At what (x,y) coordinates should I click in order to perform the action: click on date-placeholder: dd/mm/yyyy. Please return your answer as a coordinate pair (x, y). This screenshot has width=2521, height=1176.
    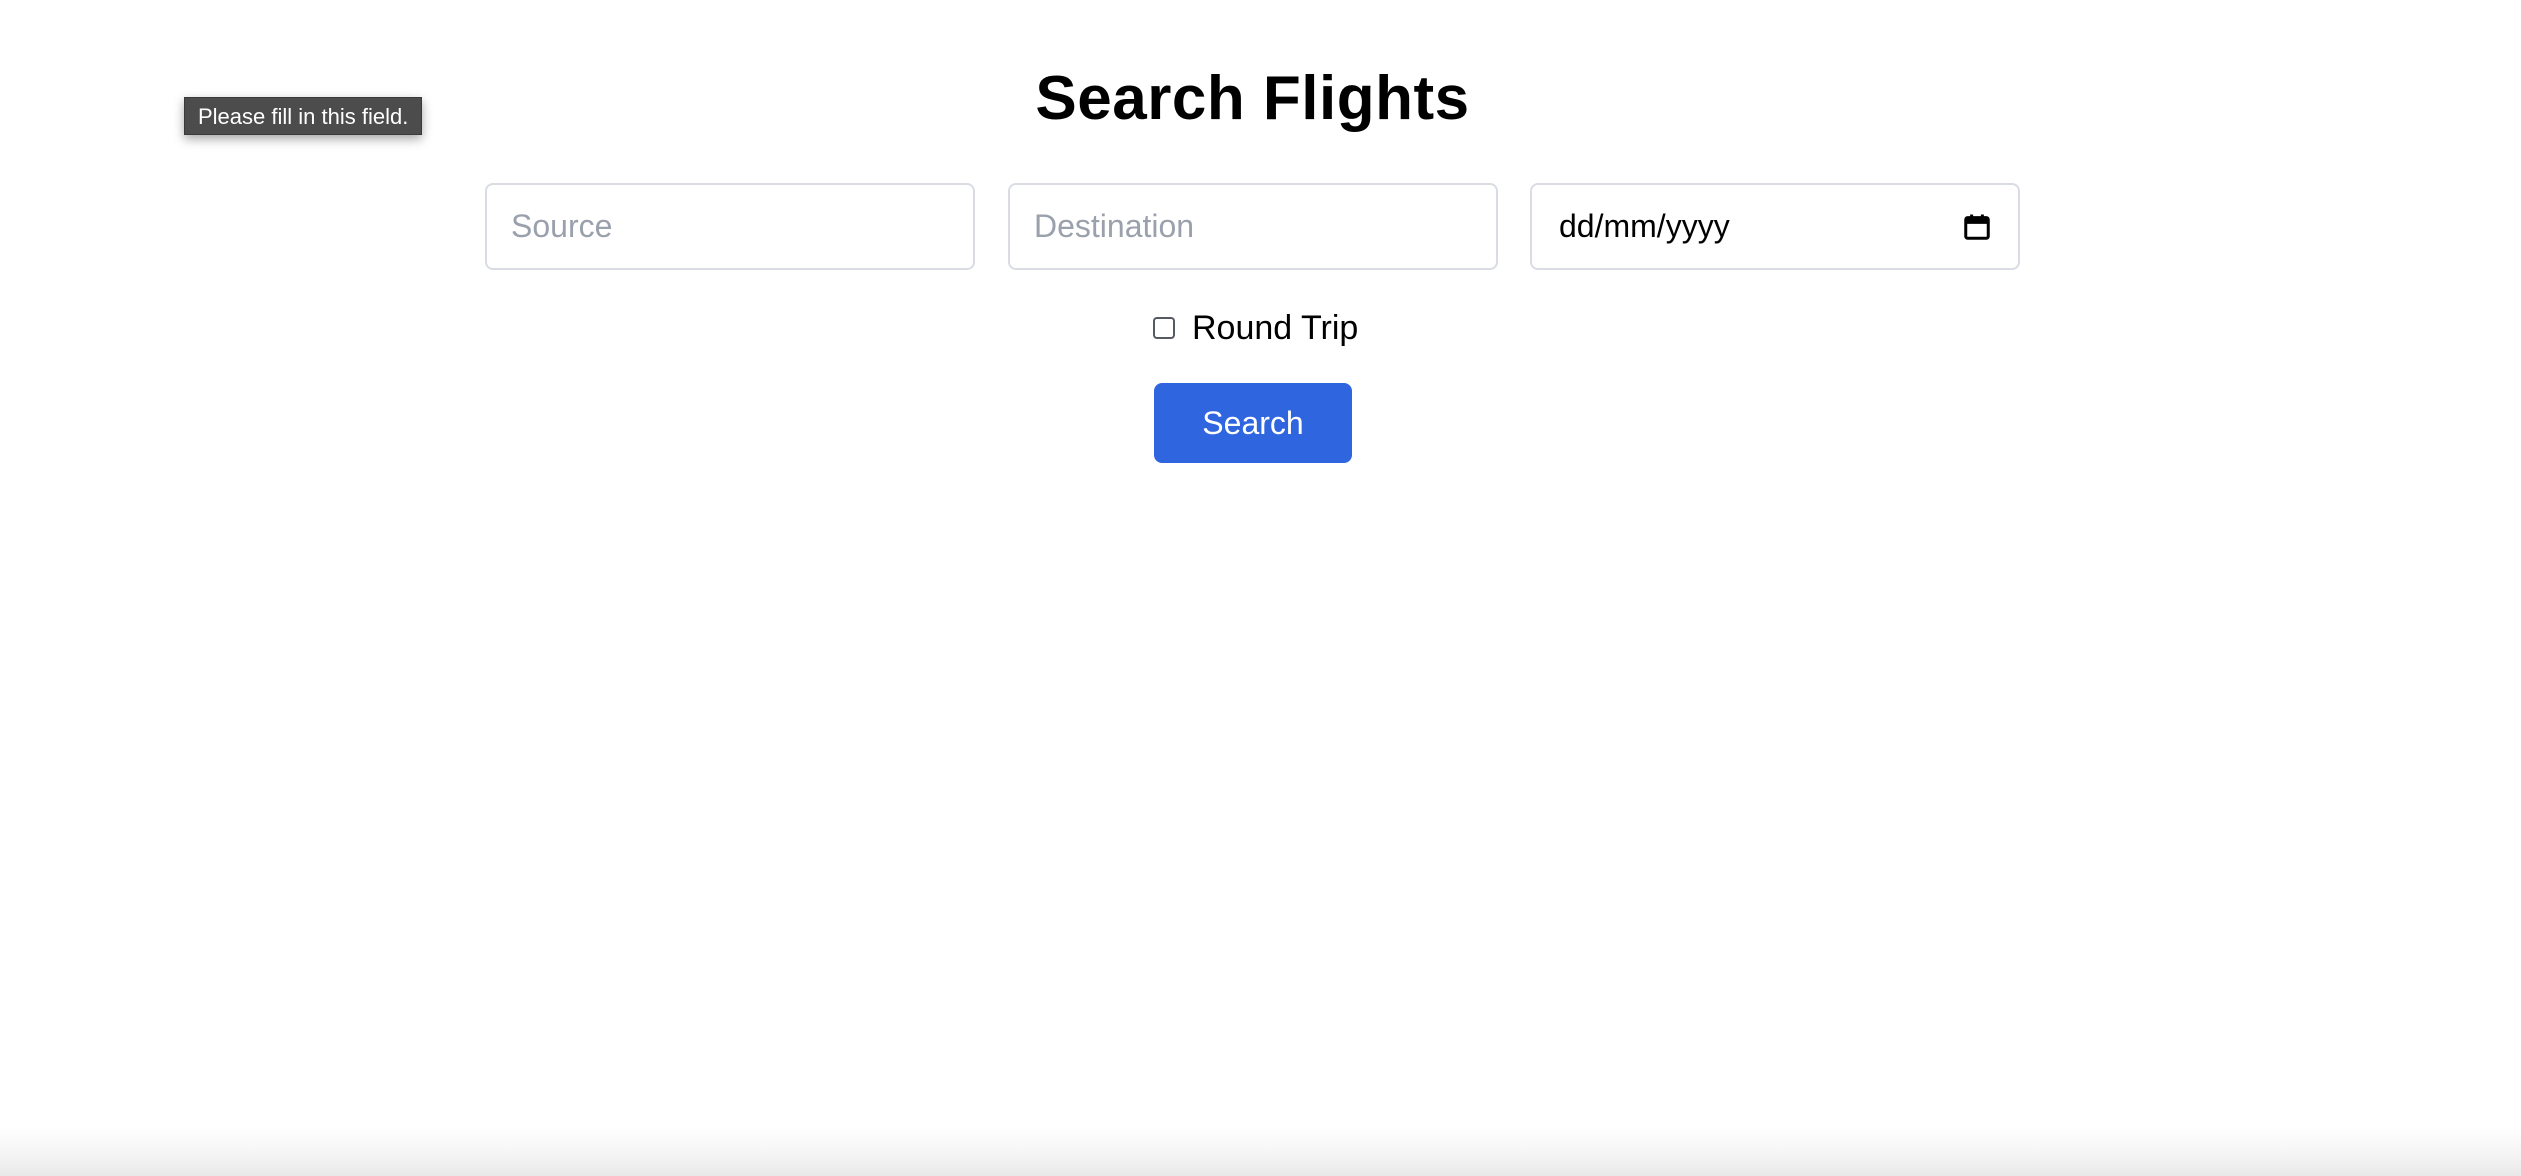
    Looking at the image, I should click on (1644, 226).